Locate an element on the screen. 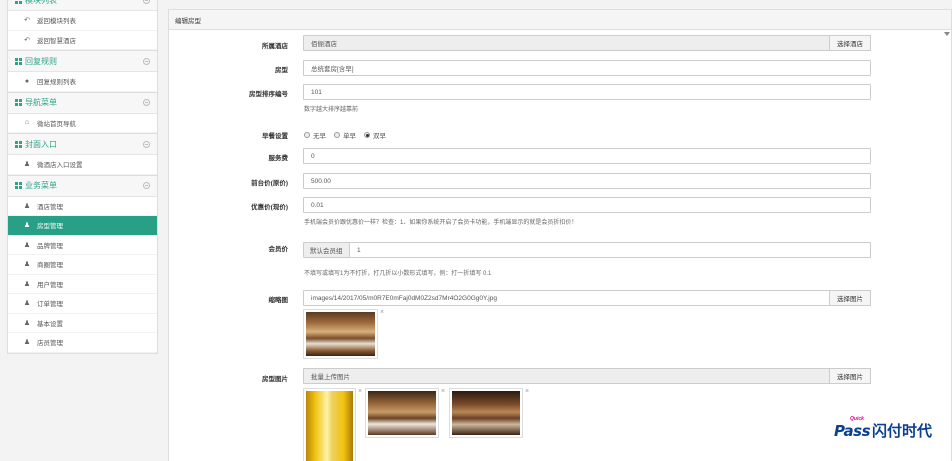 The image size is (952, 461). sidebar-item: ♟ 酒店管理 is located at coordinates (82, 206).